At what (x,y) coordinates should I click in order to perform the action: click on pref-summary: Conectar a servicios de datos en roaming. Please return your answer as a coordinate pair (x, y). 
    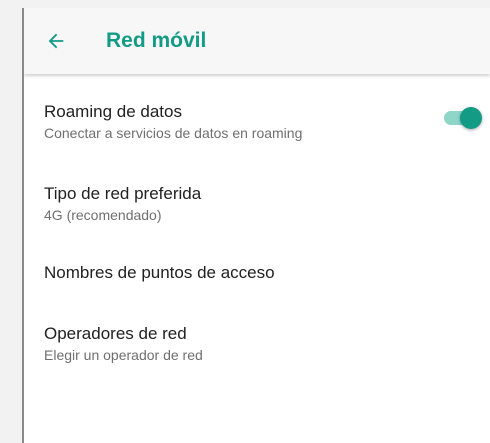
    Looking at the image, I should click on (173, 133).